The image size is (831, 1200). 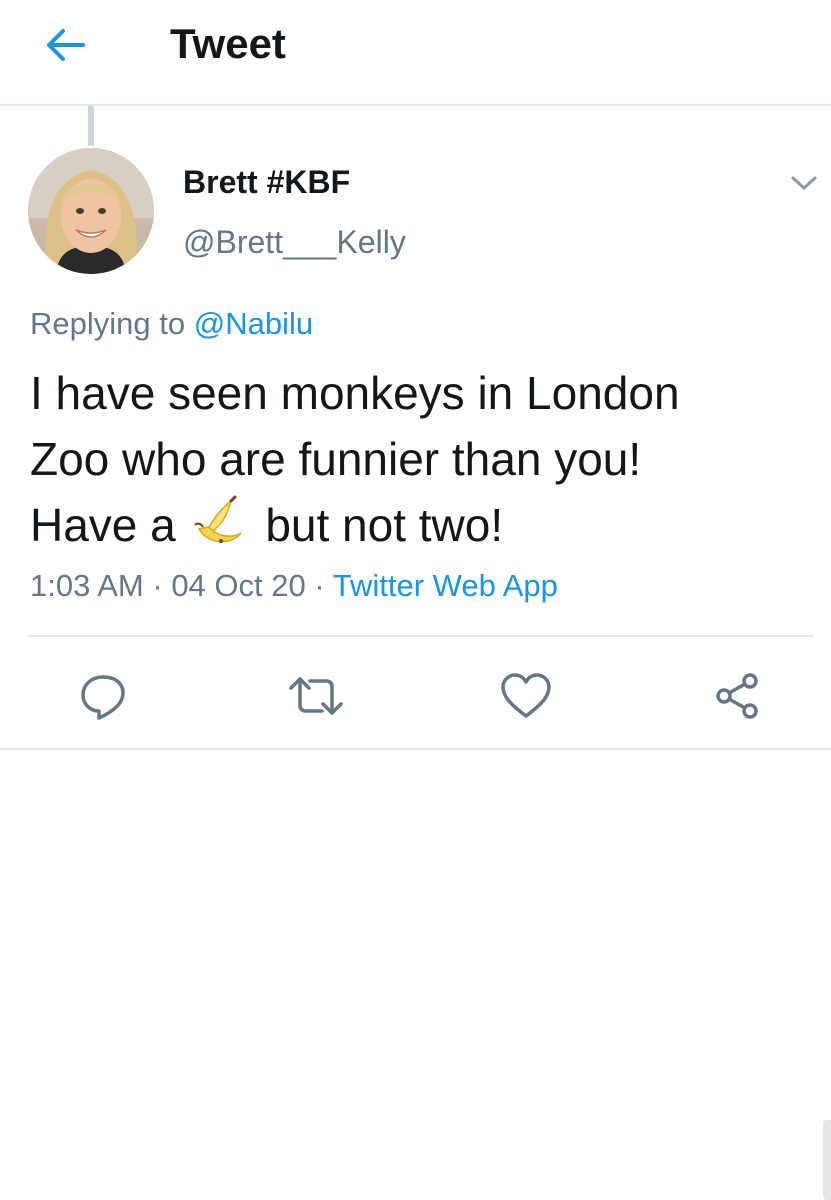 I want to click on like-button, so click(x=526, y=696).